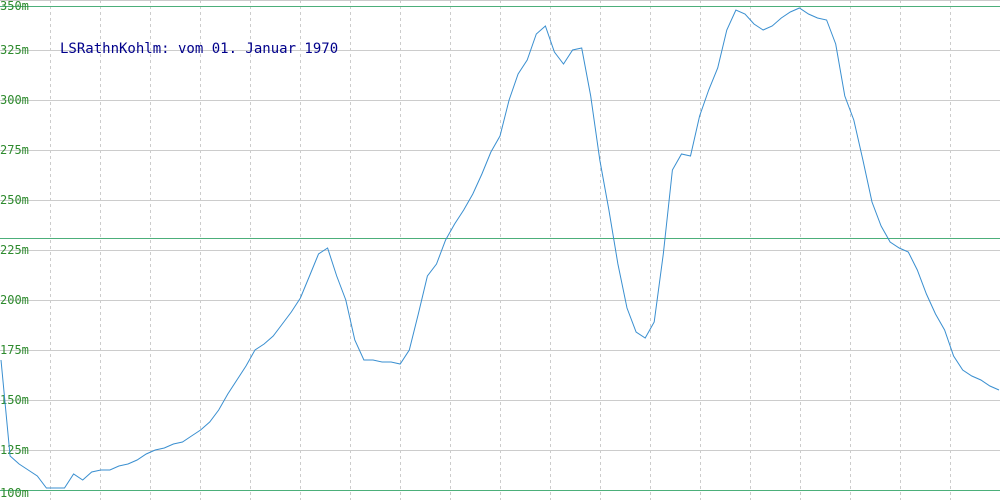 Image resolution: width=1000 pixels, height=500 pixels. I want to click on y-tick-label: 175m, so click(14, 350).